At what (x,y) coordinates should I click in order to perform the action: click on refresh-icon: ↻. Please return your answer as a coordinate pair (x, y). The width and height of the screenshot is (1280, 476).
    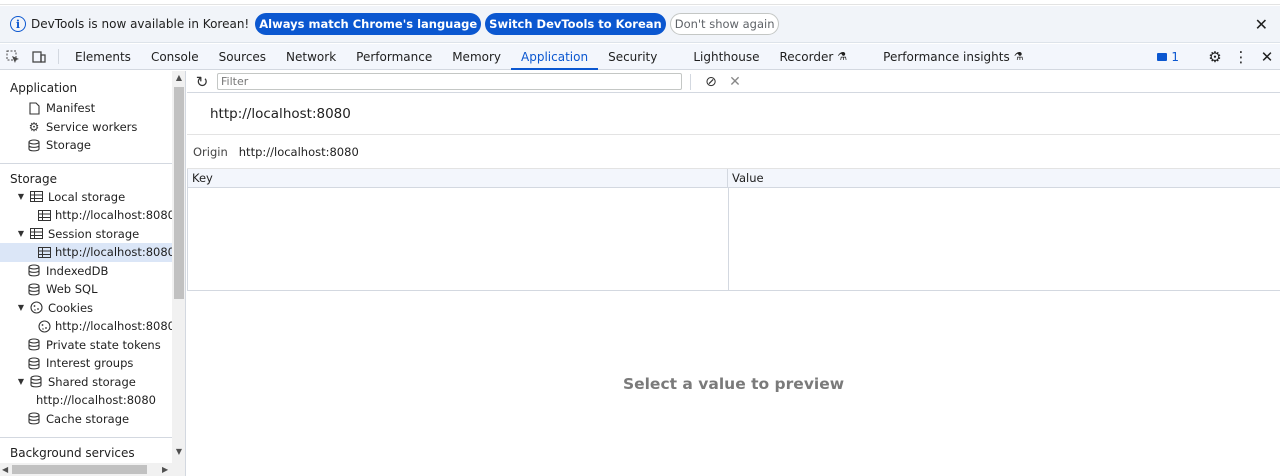
    Looking at the image, I should click on (202, 82).